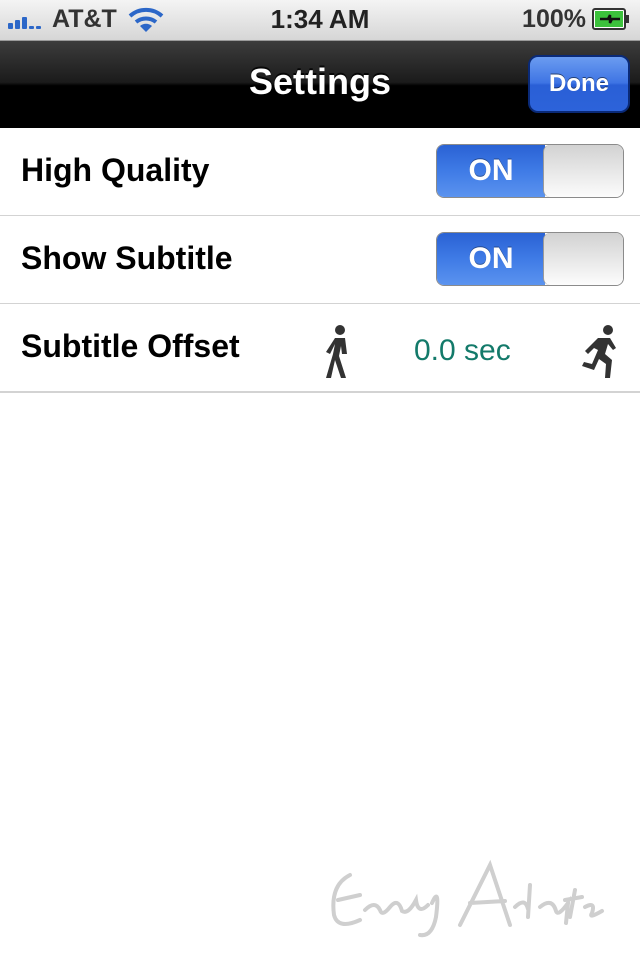  I want to click on battery-charging-icon, so click(610, 19).